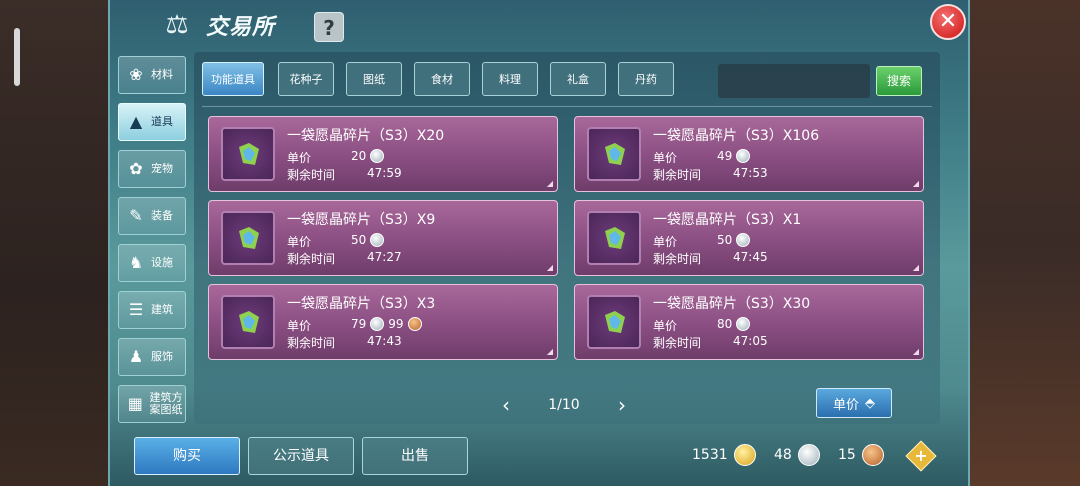  Describe the element at coordinates (578, 79) in the screenshot. I see `tab-gift-boxes: 礼盒` at that location.